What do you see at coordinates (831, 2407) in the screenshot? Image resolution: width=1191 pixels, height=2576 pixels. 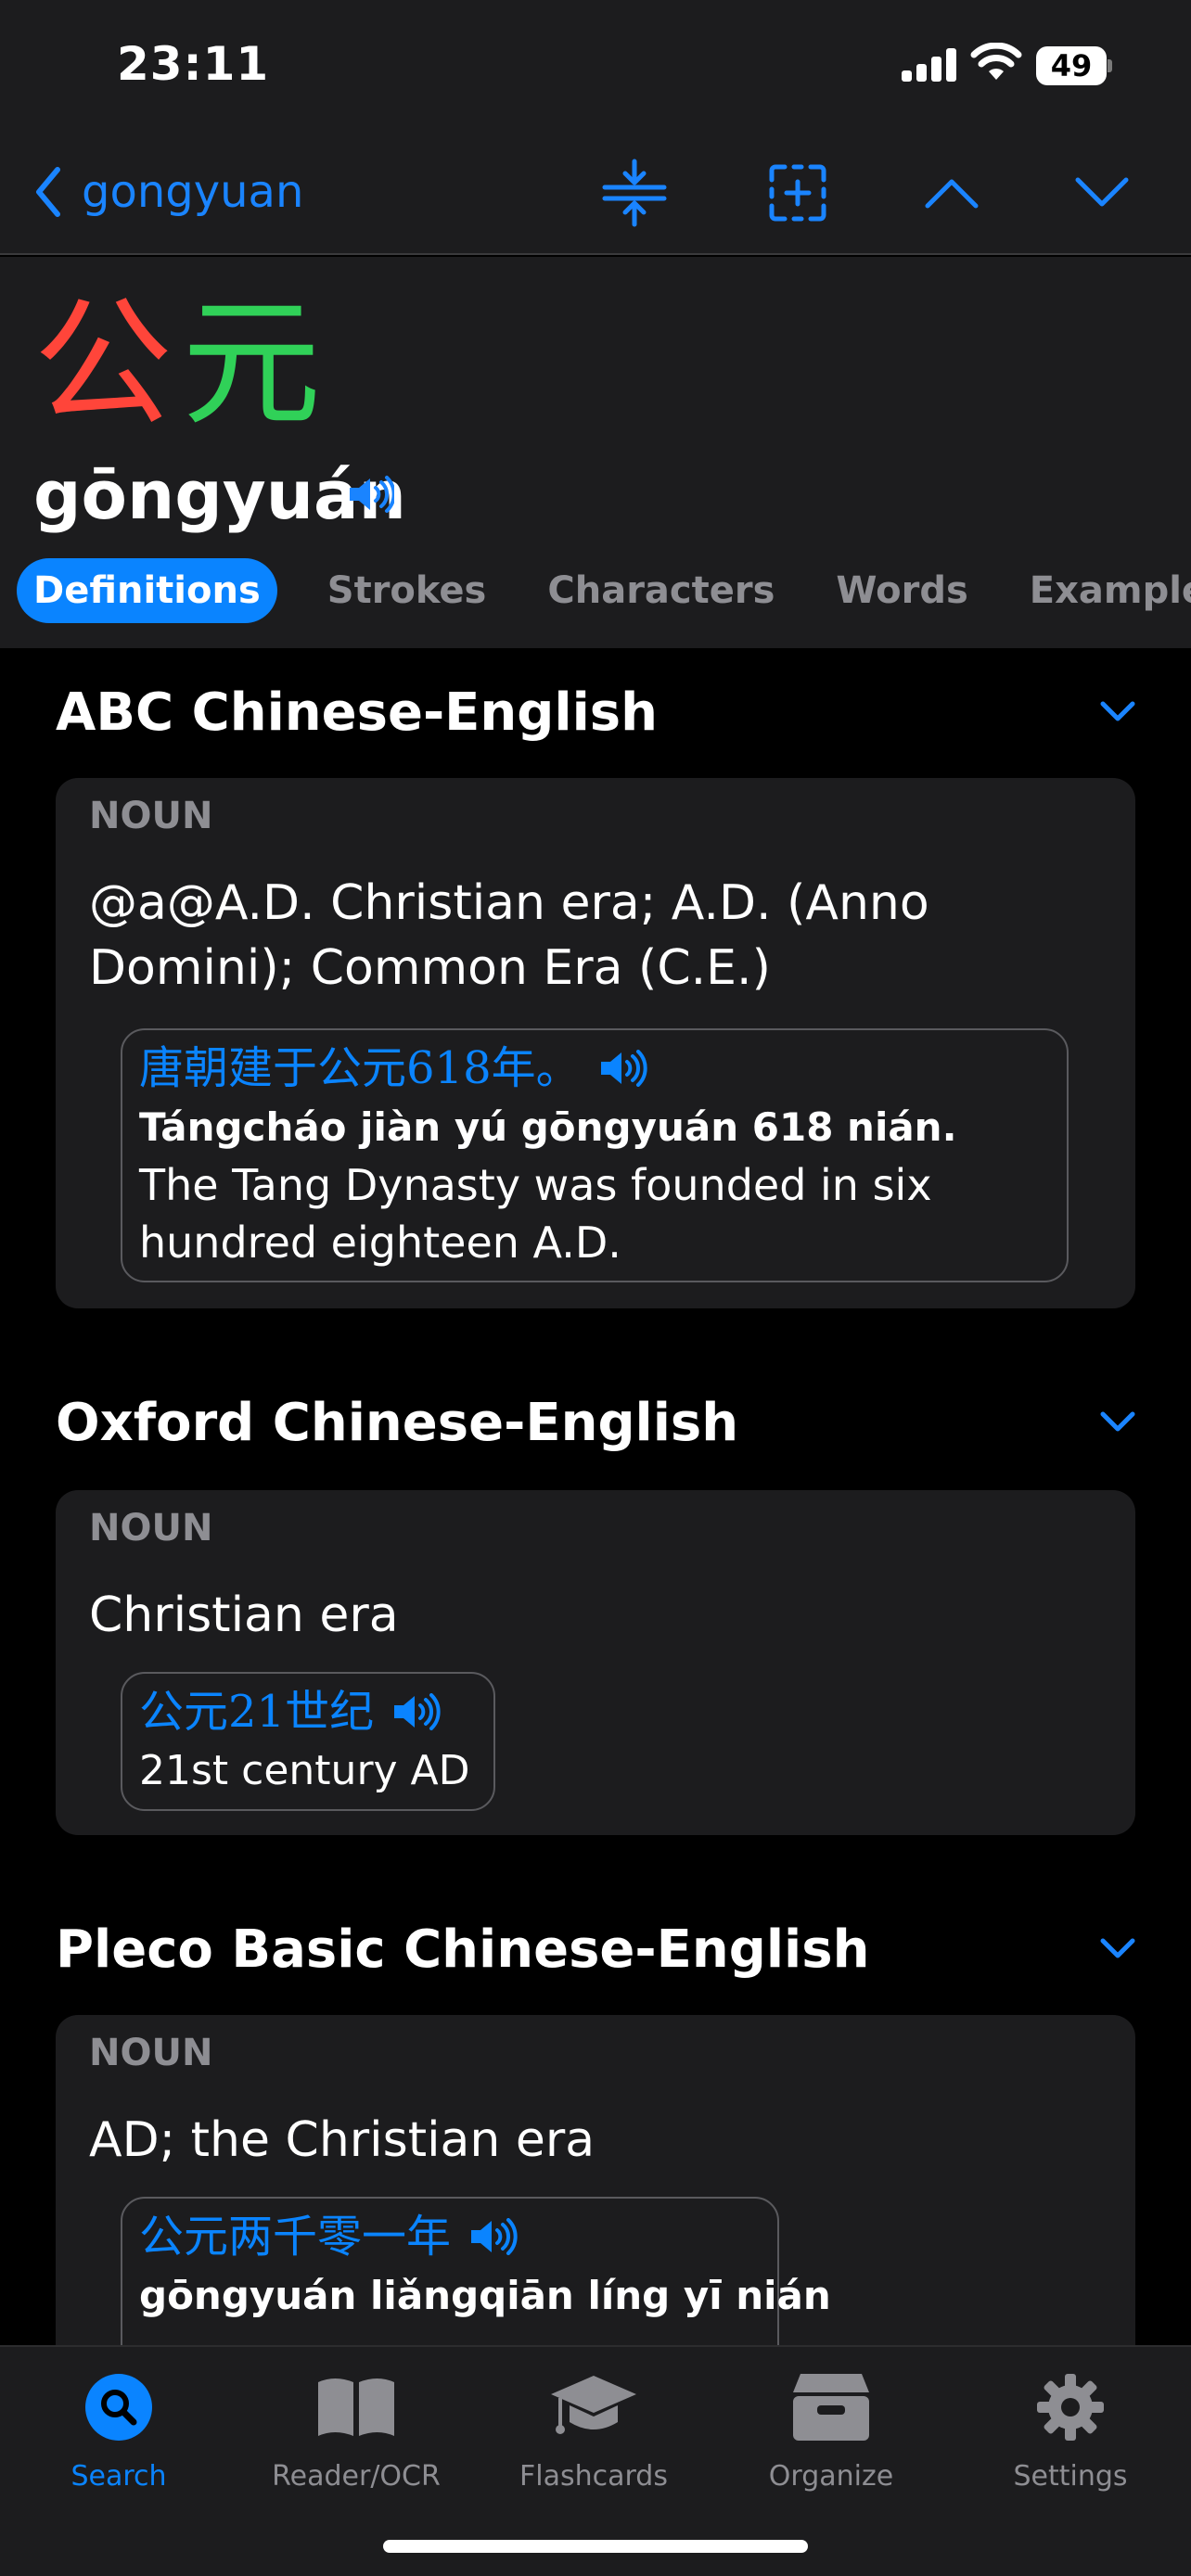 I see `archive-box-icon` at bounding box center [831, 2407].